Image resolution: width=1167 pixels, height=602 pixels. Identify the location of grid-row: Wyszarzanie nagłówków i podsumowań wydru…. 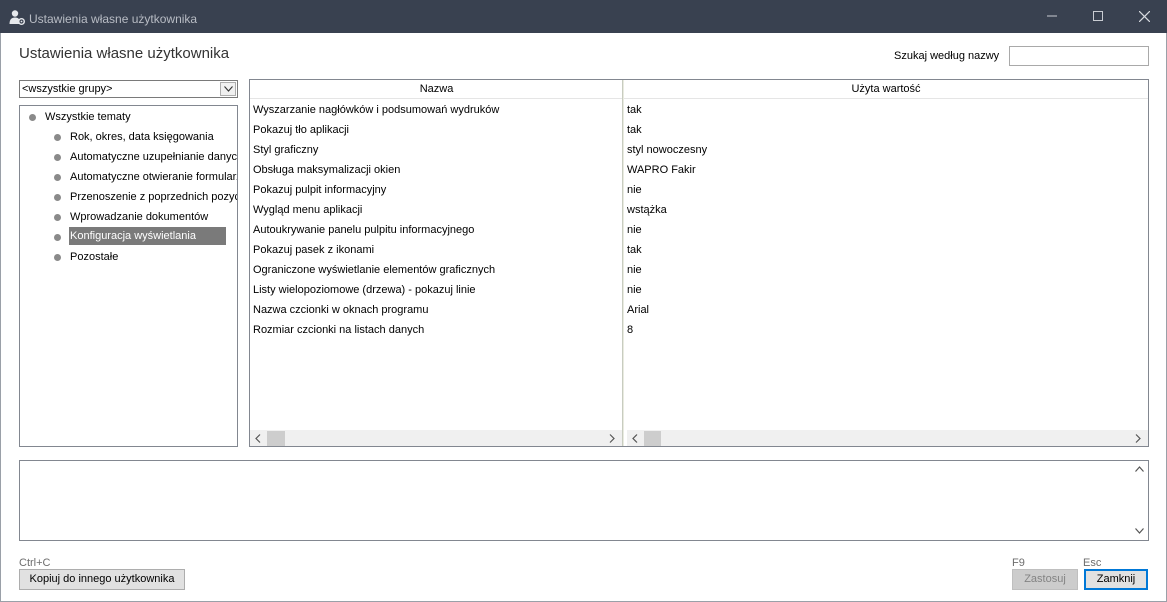
(699, 110).